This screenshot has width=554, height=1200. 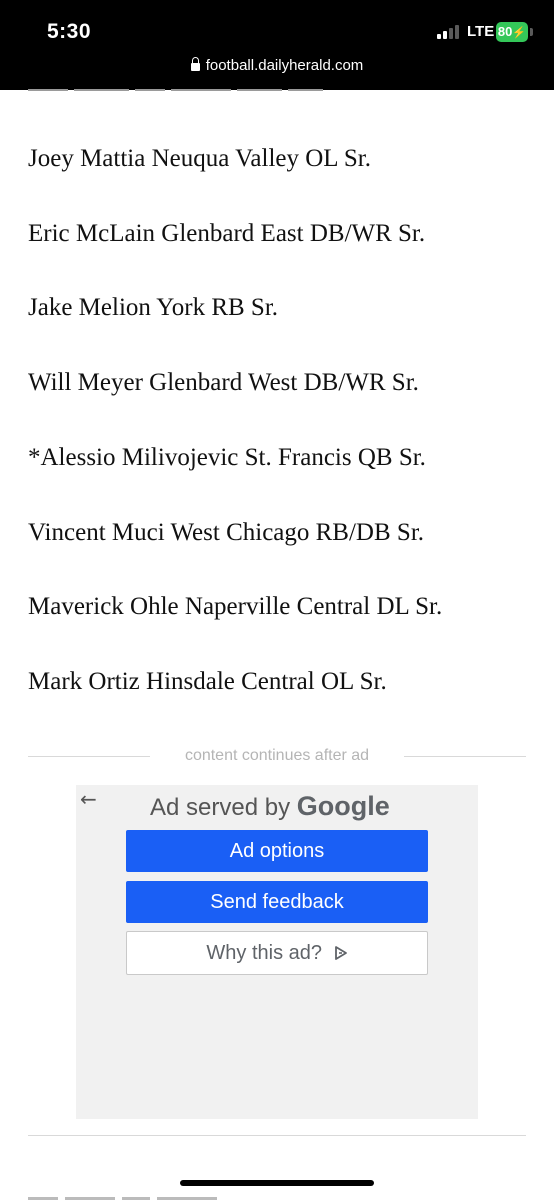 What do you see at coordinates (277, 1183) in the screenshot?
I see `home-indicator` at bounding box center [277, 1183].